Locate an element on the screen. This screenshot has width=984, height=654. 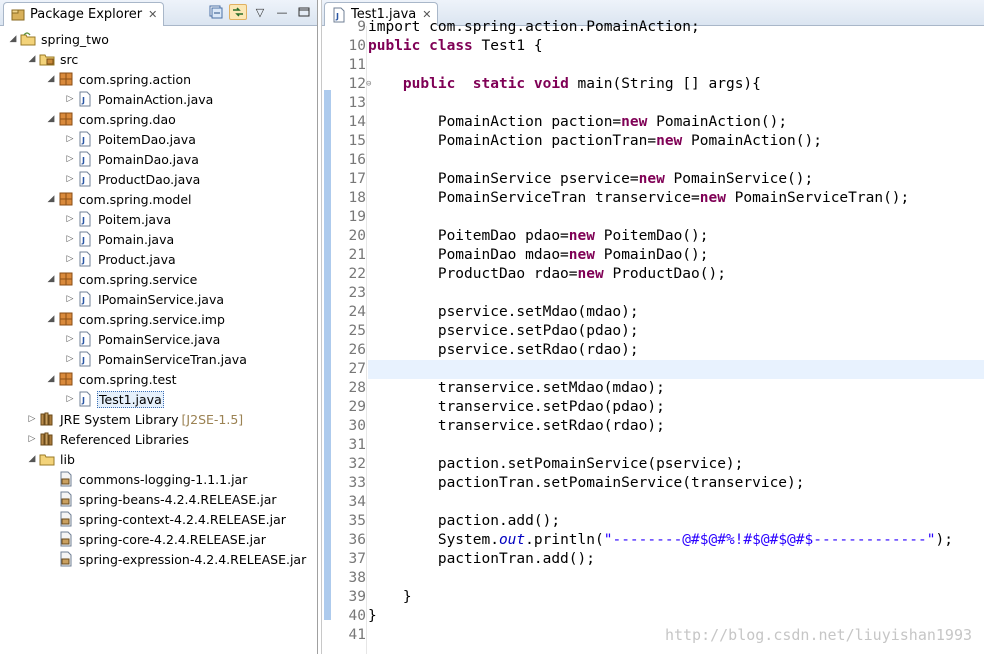
library-icon is located at coordinates (46, 419).